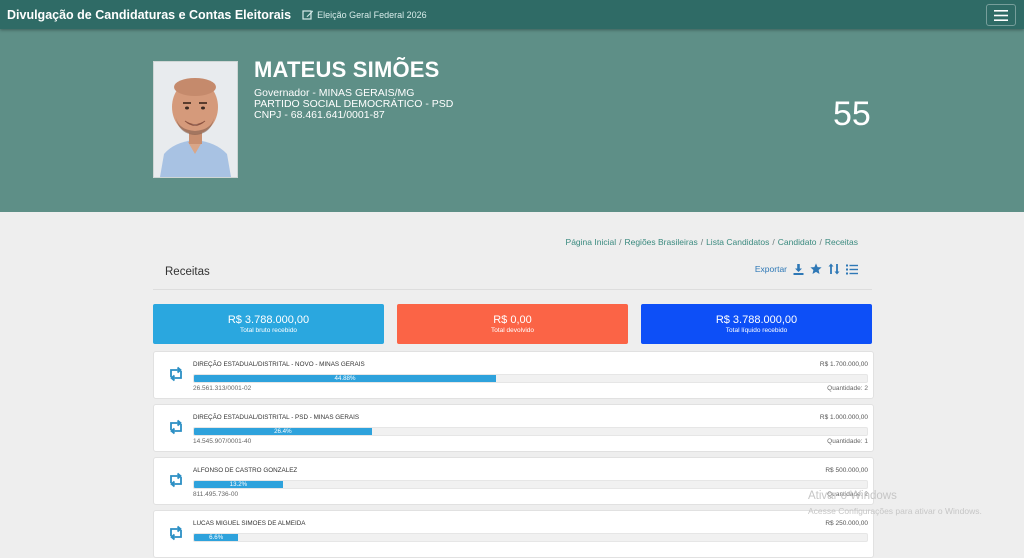  Describe the element at coordinates (660, 242) in the screenshot. I see `breadcrumb-regions: Regiões Brasileiras` at that location.